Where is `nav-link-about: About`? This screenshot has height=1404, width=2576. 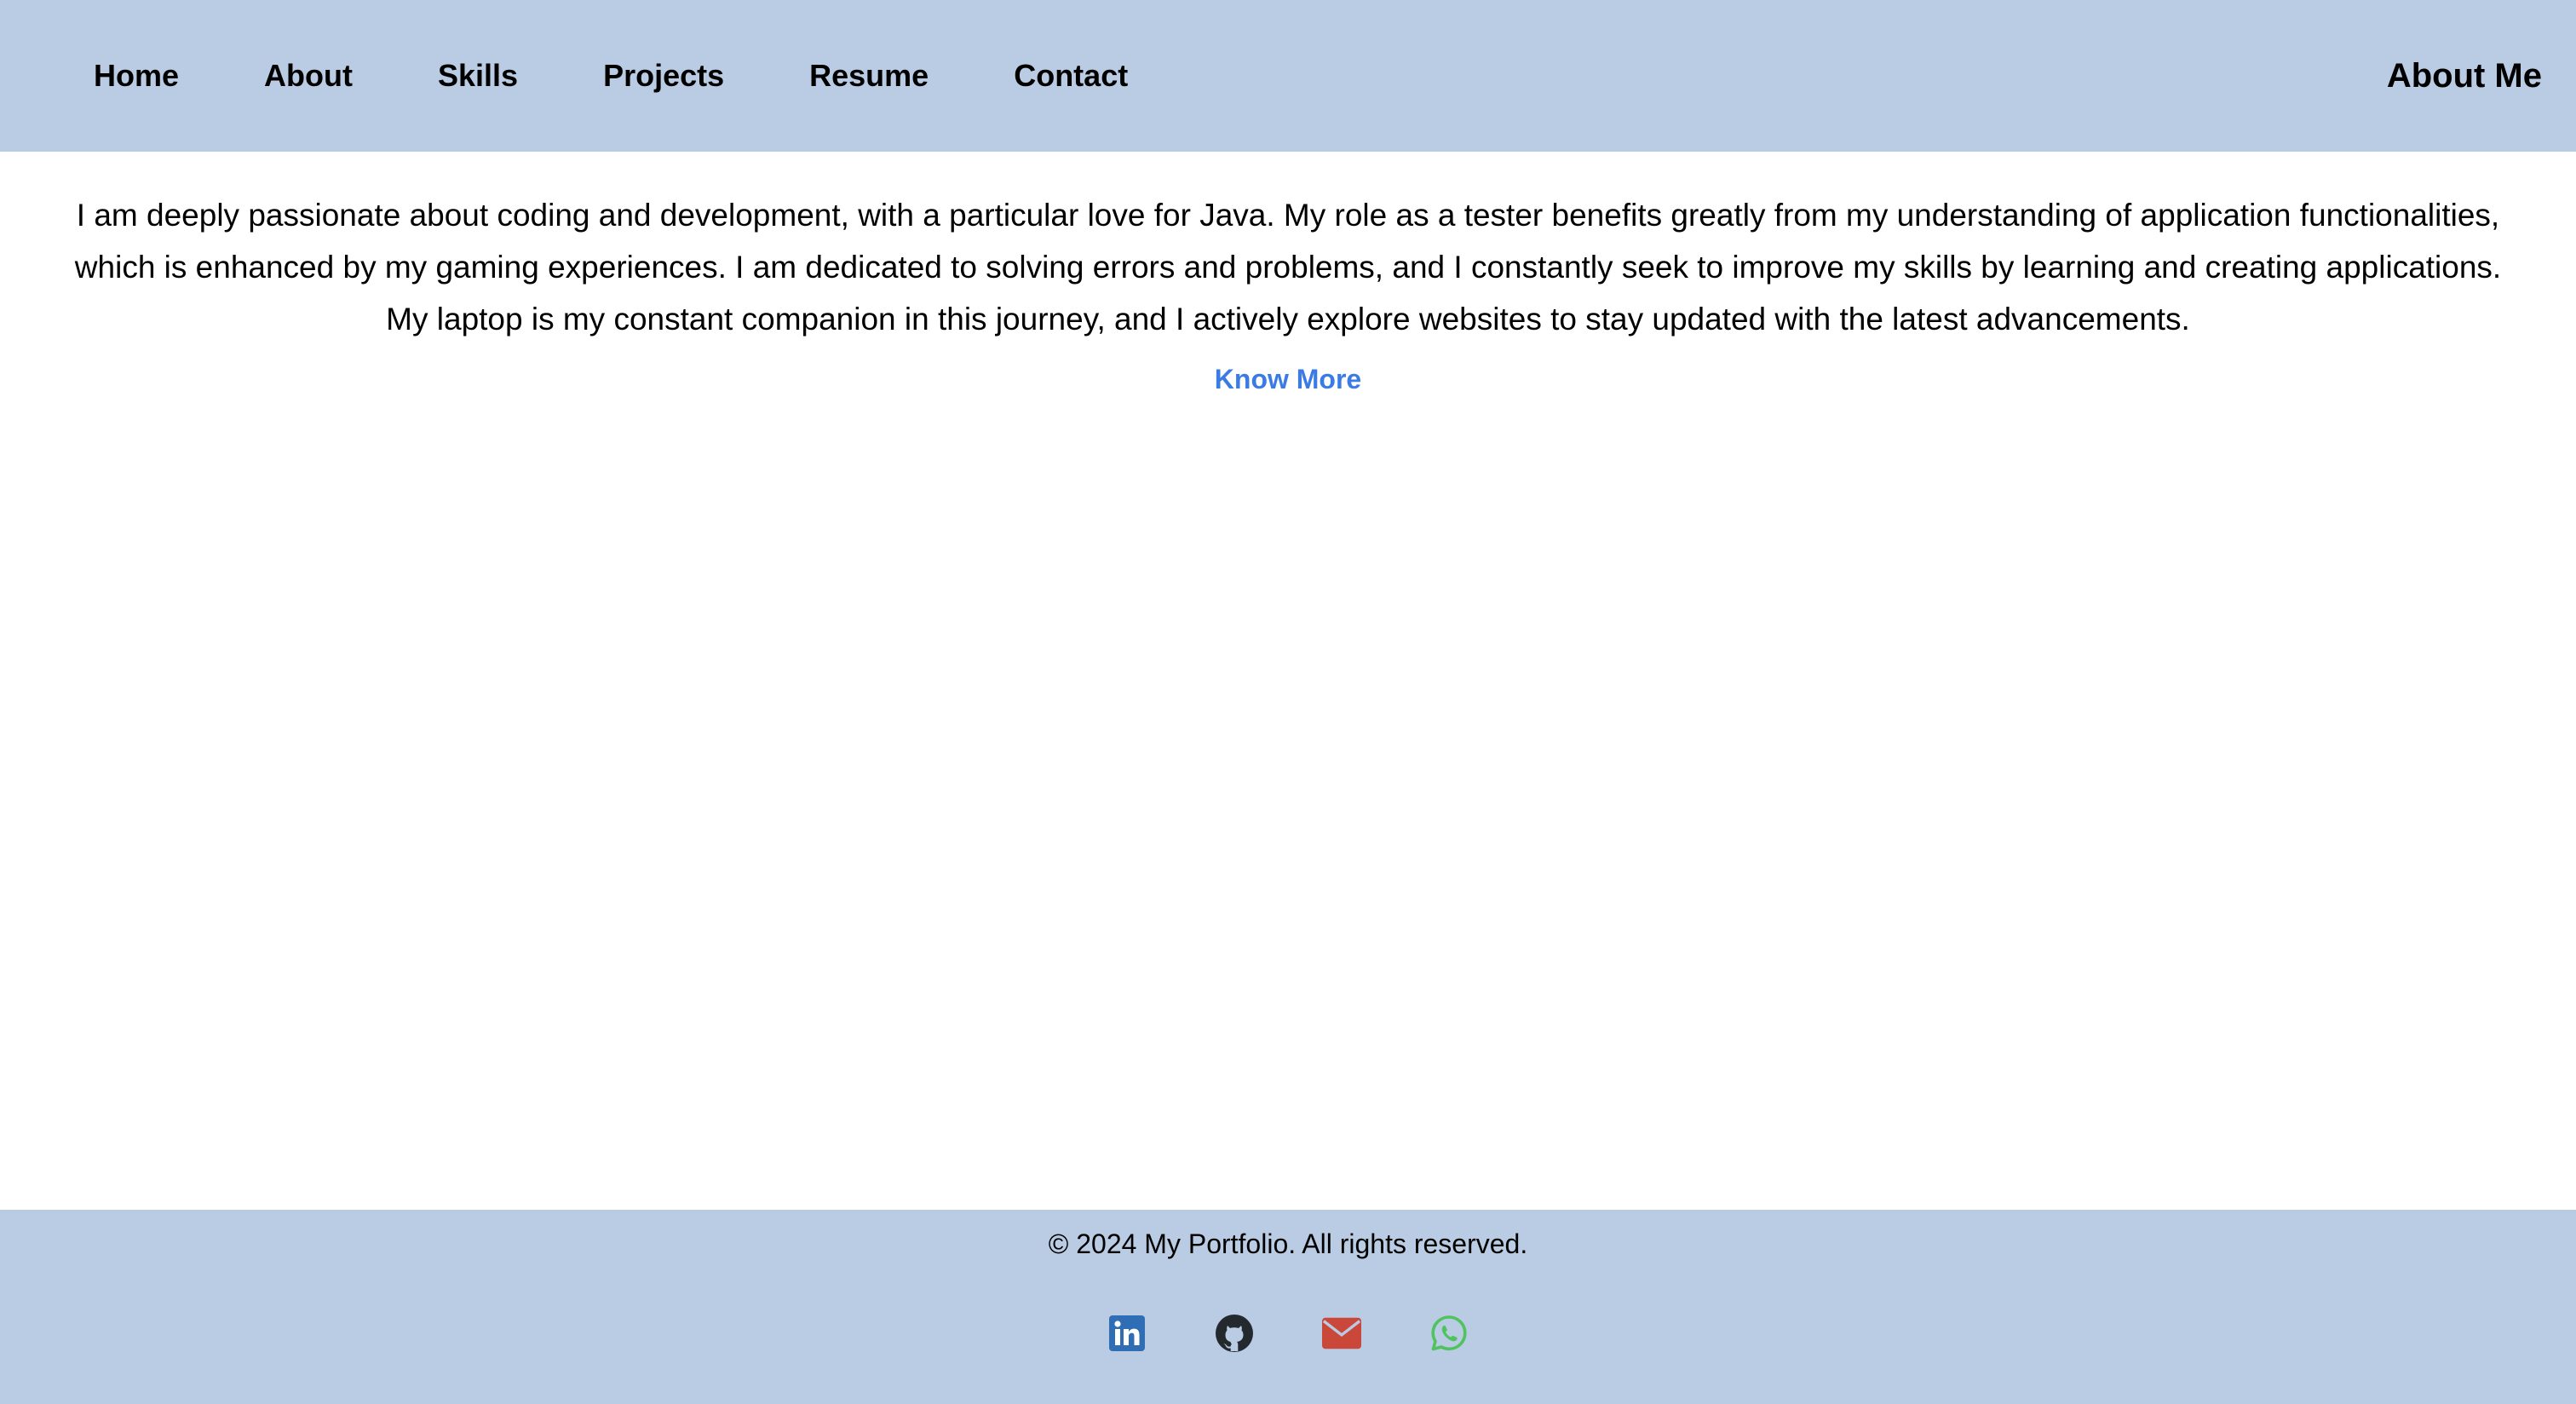
nav-link-about: About is located at coordinates (308, 76).